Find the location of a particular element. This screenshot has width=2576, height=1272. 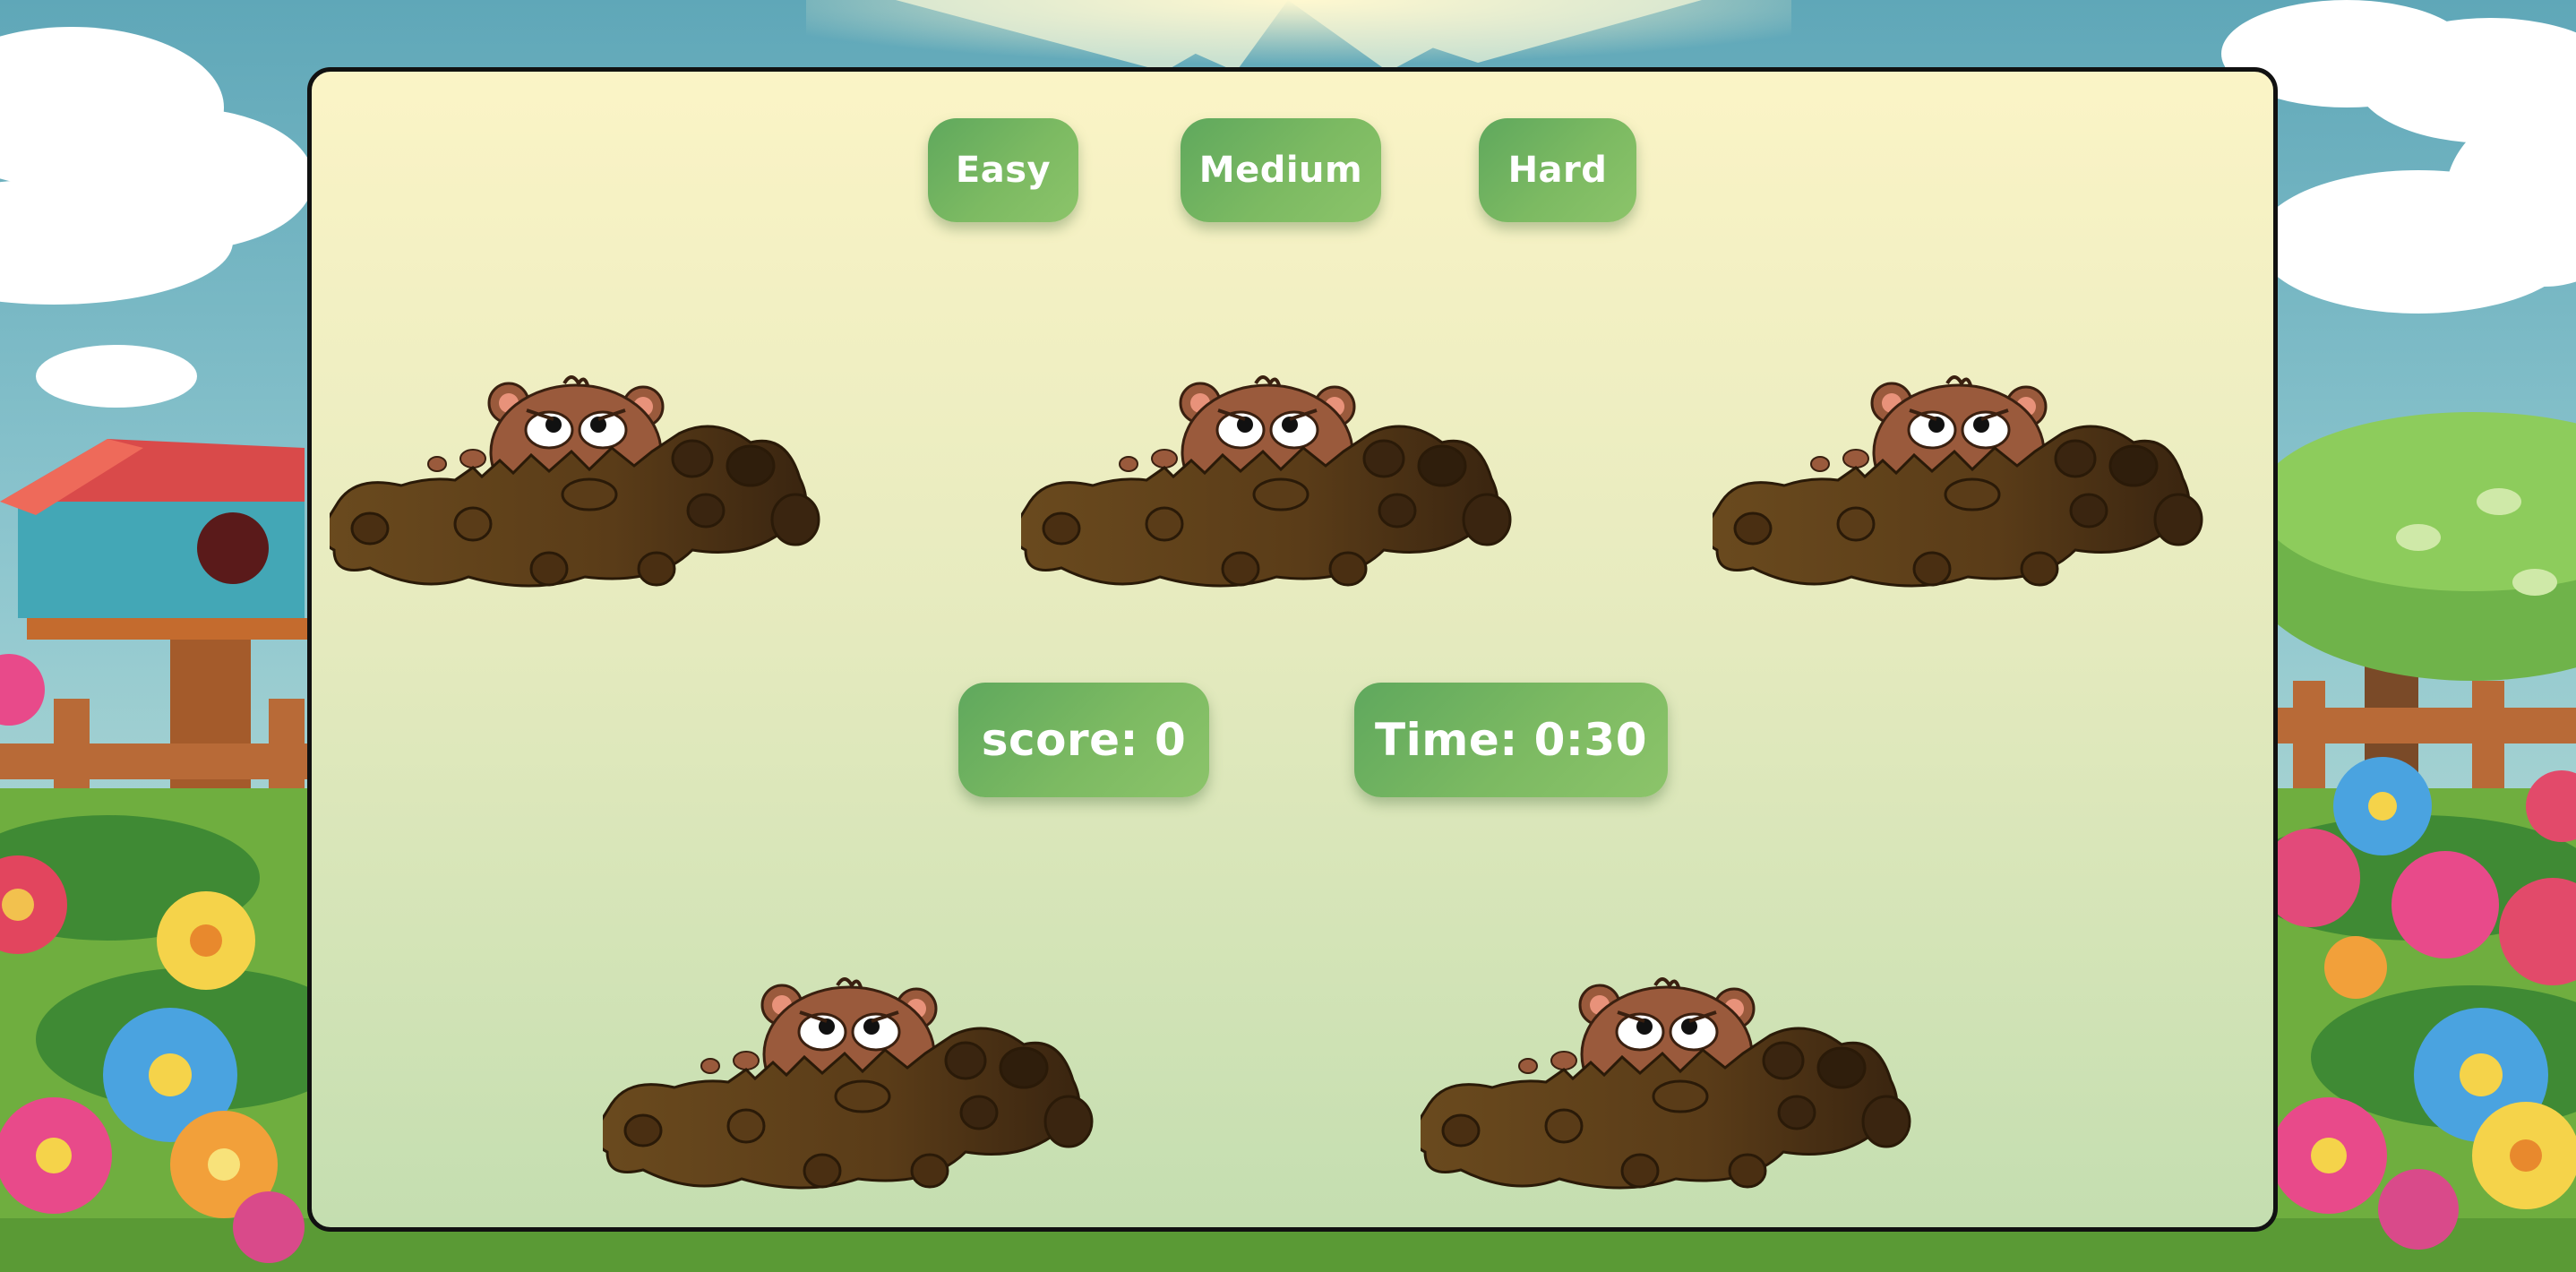

timer-display: Time: 0:30 is located at coordinates (1511, 740).